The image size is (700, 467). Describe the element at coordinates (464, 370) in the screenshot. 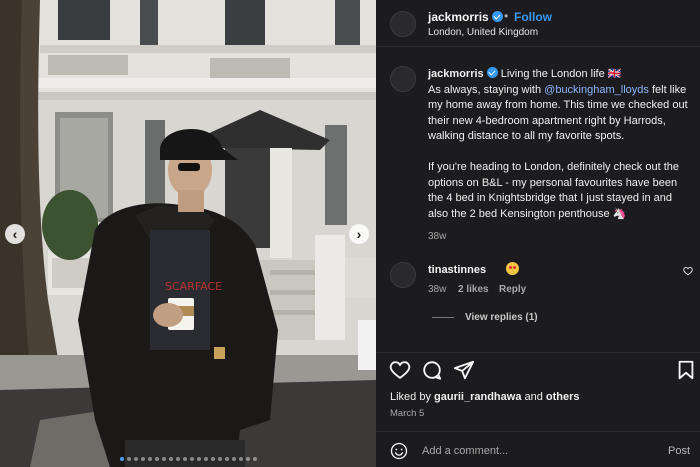

I see `share-paper-plane-icon` at that location.